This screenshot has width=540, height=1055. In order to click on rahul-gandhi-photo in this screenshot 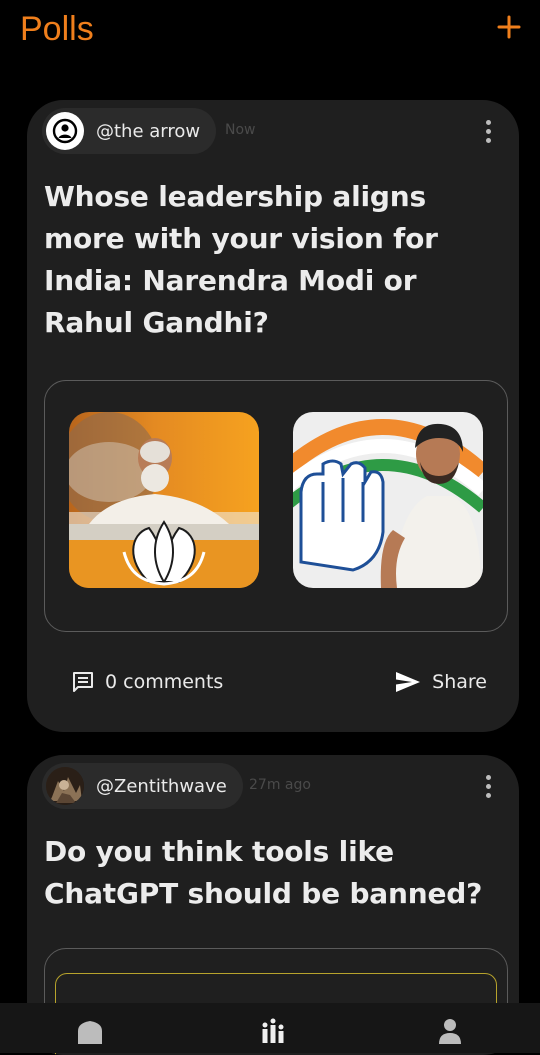, I will do `click(388, 500)`.